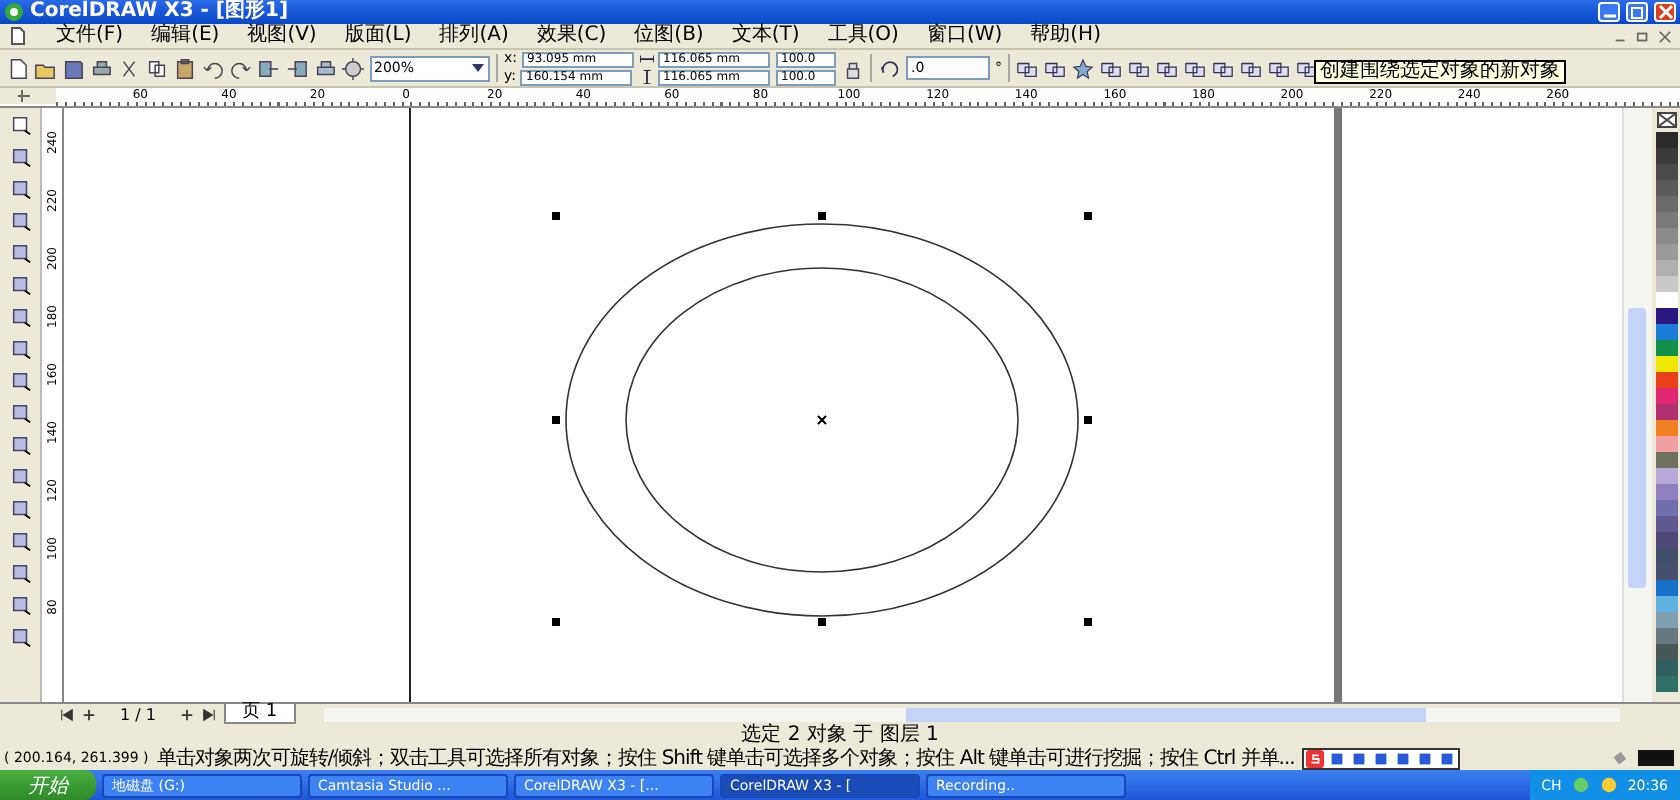 Image resolution: width=1680 pixels, height=800 pixels. Describe the element at coordinates (1609, 12) in the screenshot. I see `minimize-button` at that location.